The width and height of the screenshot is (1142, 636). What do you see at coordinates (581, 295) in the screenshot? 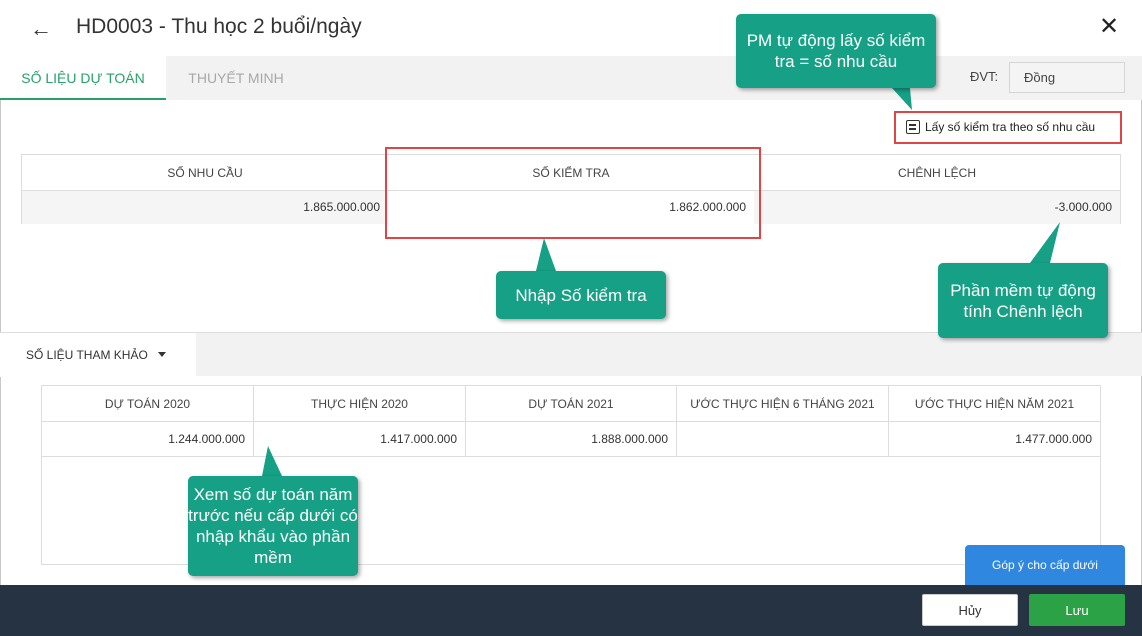
I see `callout-enter-check: Nhập Số kiểm tra` at bounding box center [581, 295].